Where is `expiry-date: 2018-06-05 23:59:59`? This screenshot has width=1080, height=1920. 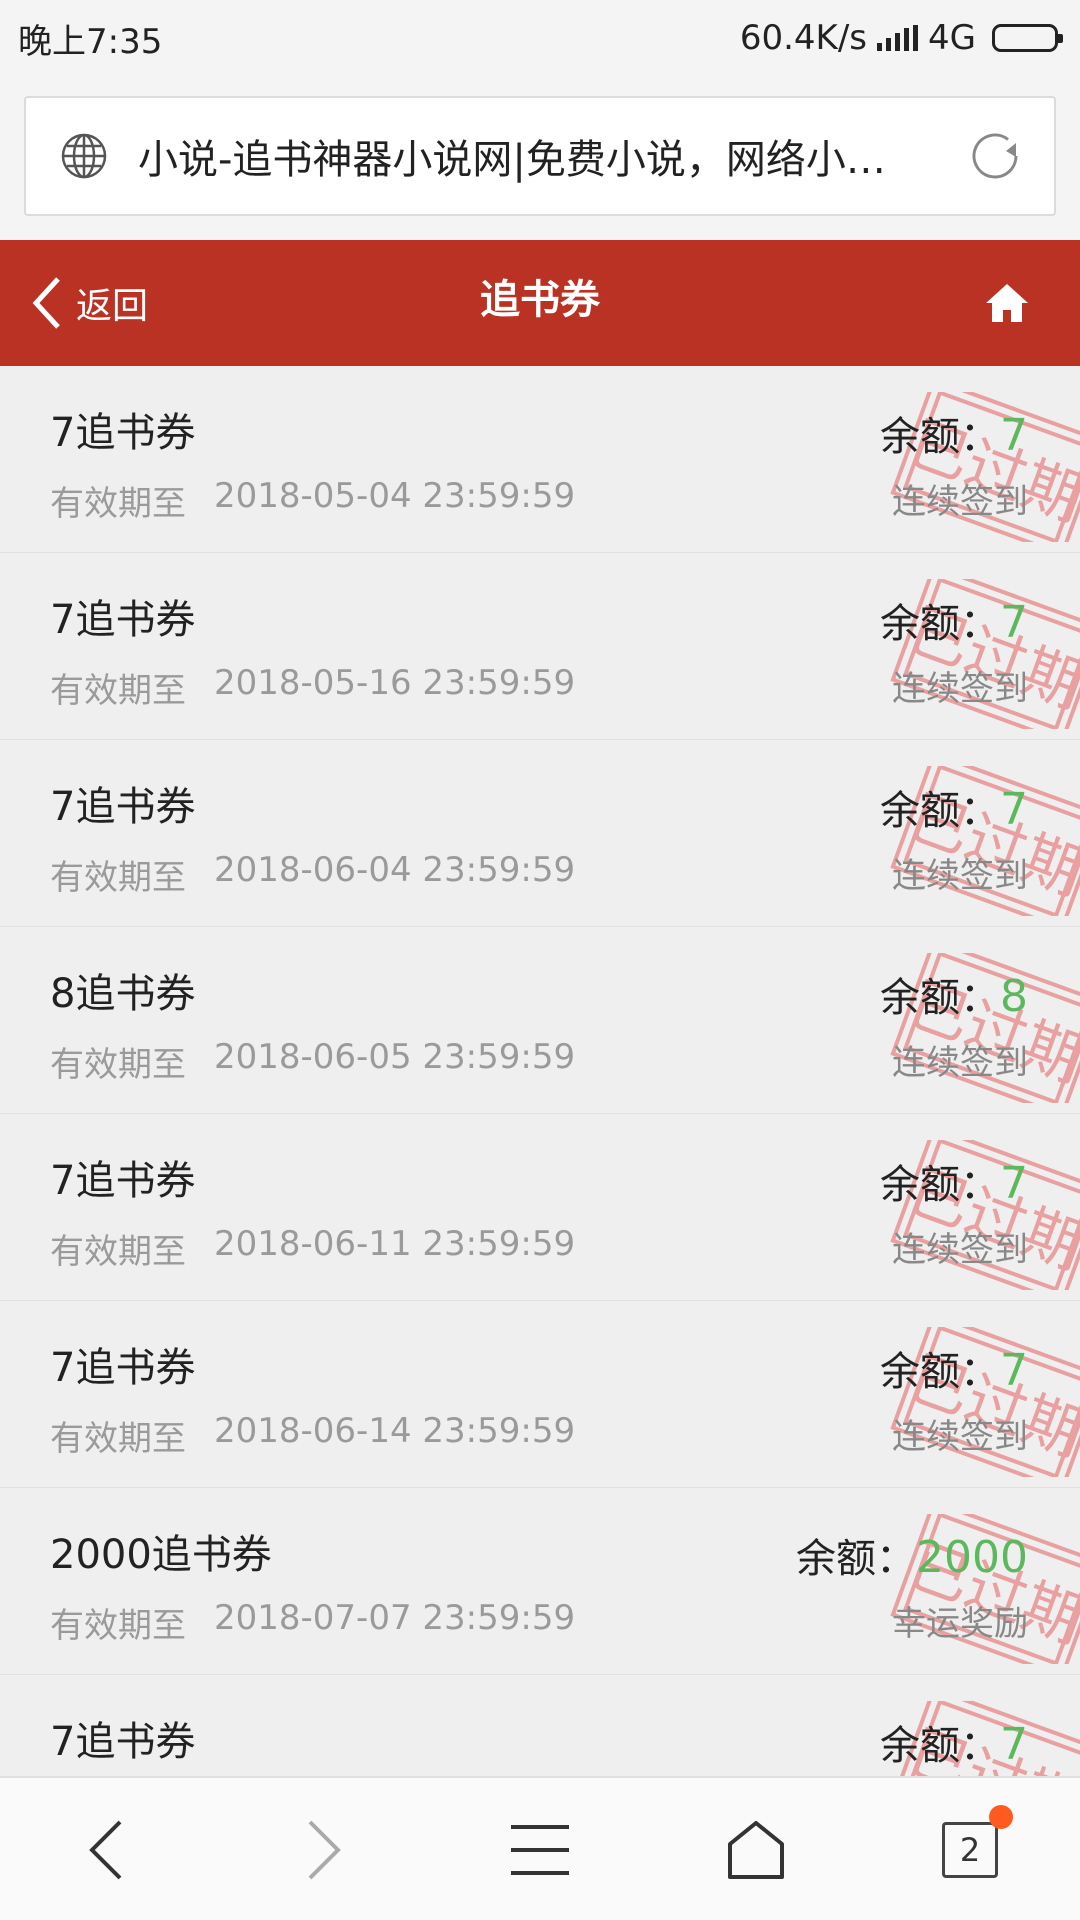 expiry-date: 2018-06-05 23:59:59 is located at coordinates (395, 1057).